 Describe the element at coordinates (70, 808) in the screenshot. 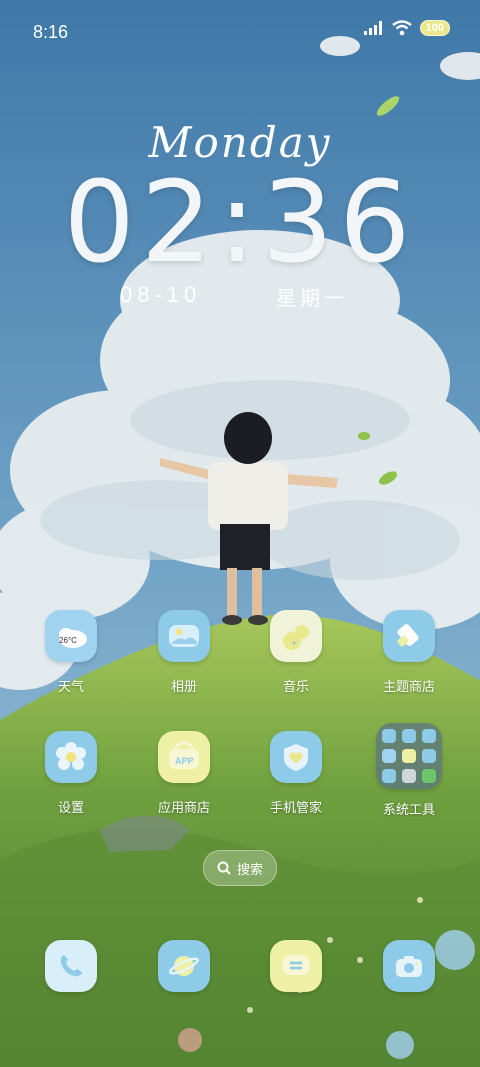

I see `app-label: 设置` at that location.